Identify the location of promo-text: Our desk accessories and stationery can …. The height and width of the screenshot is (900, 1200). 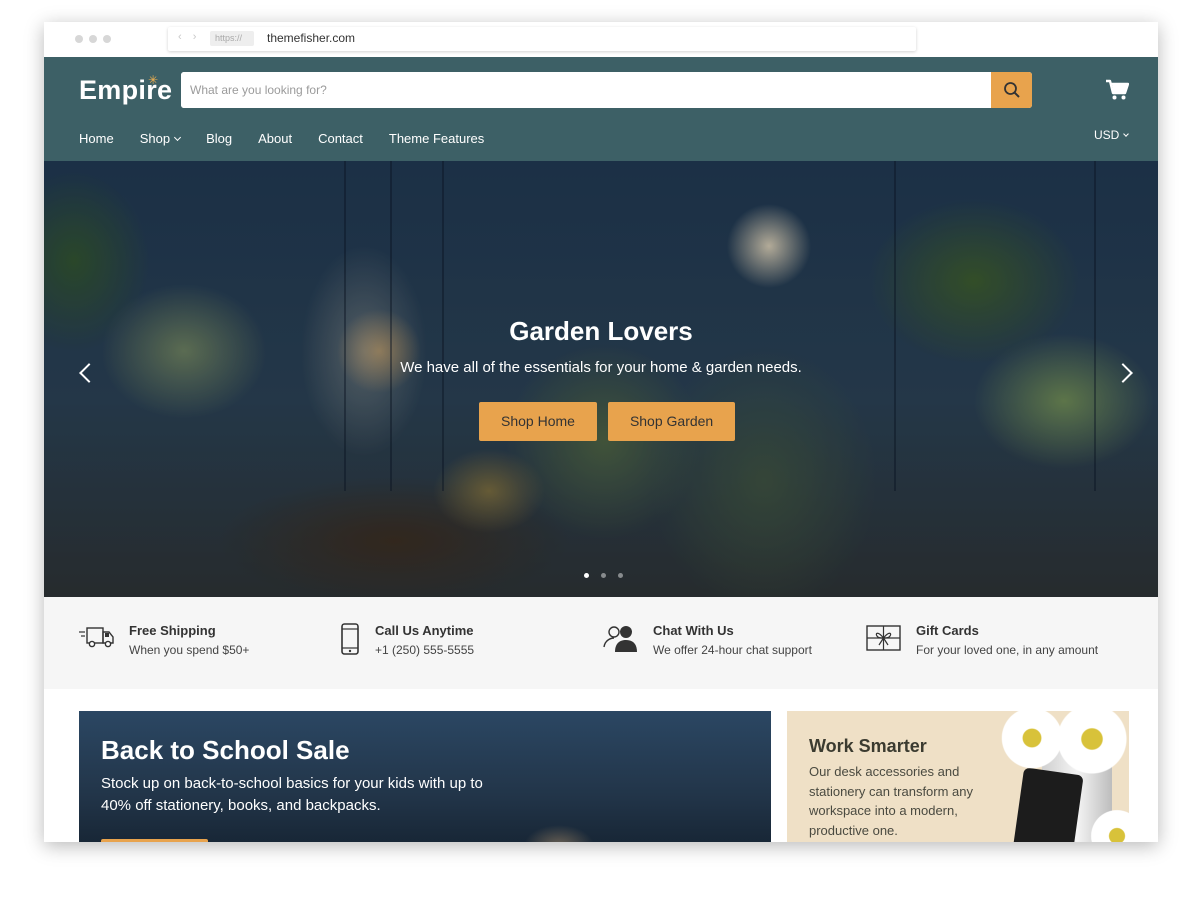
(891, 801).